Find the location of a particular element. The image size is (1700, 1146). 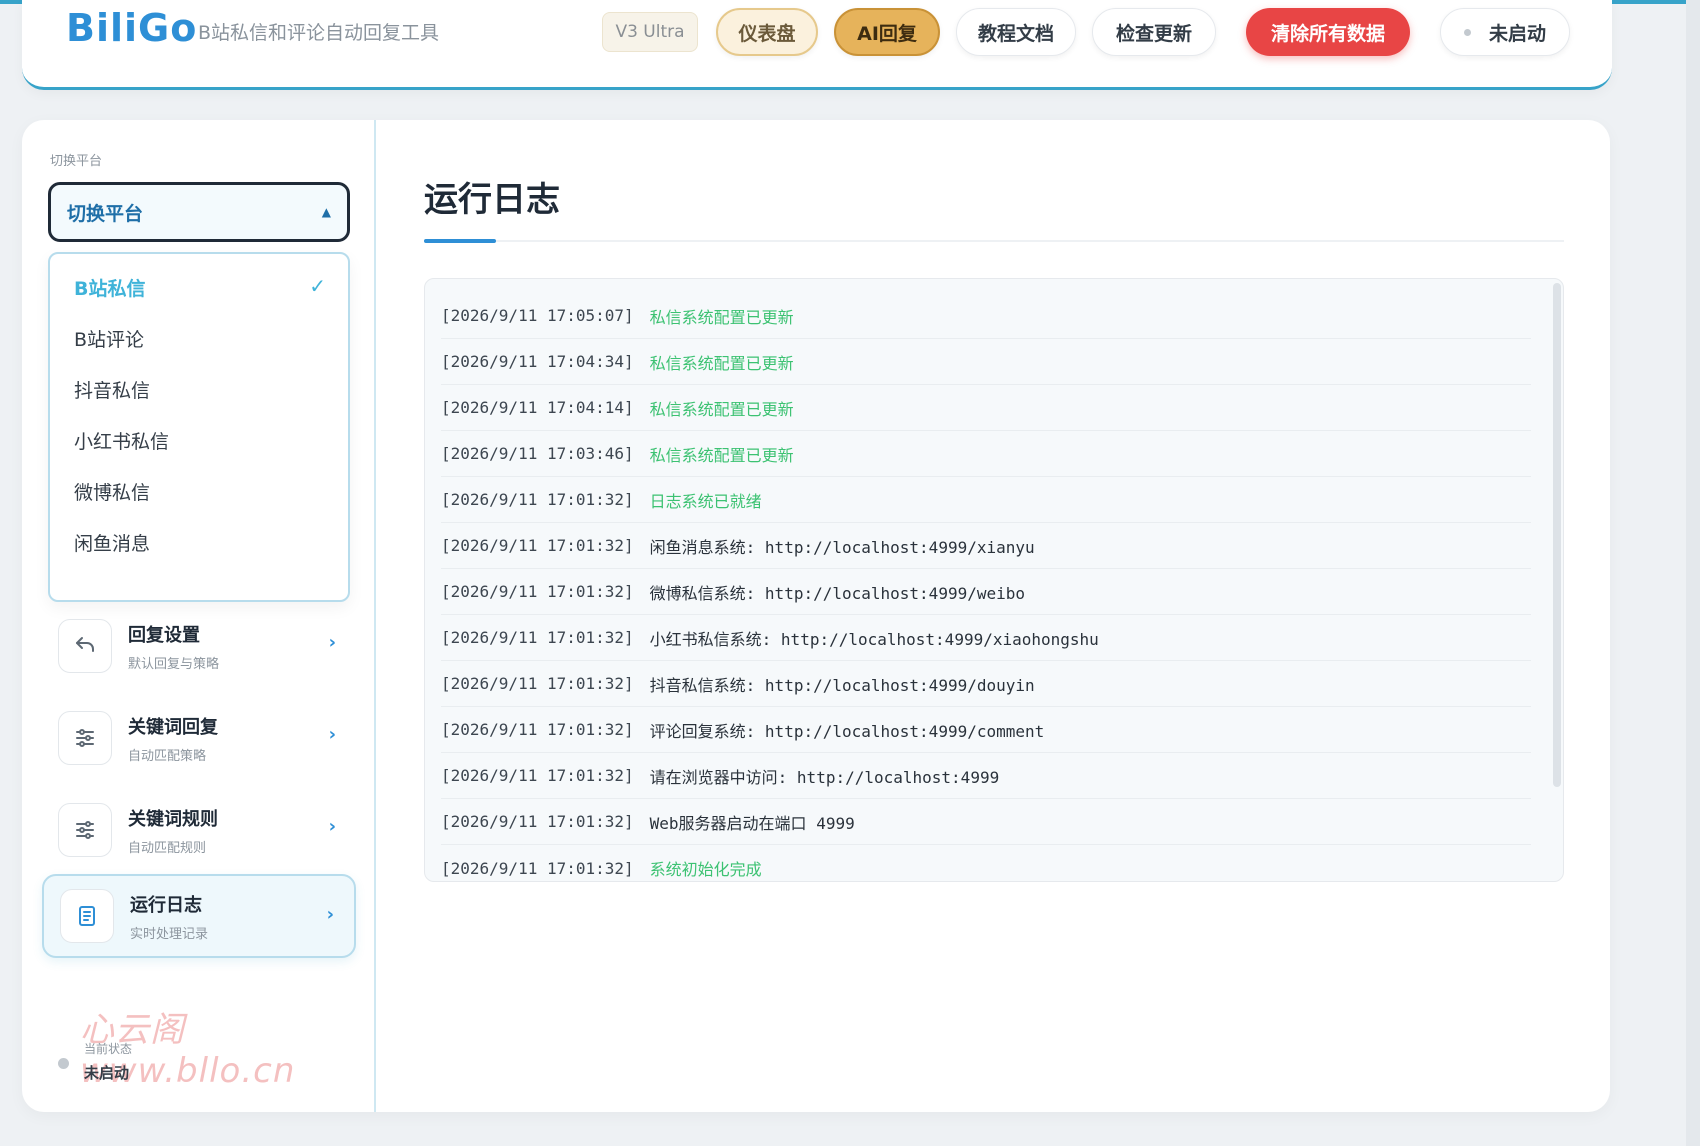

nav-item-reply-settings: 回复设置 默认回复与策略 › is located at coordinates (199, 646).